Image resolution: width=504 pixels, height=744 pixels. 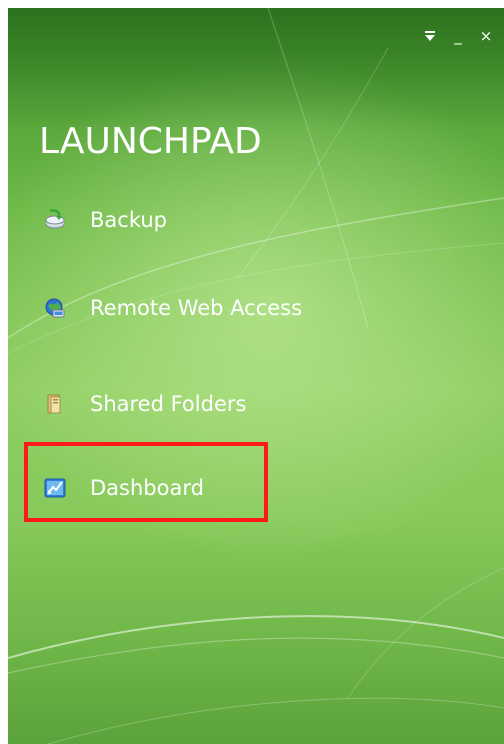 I want to click on page-title: LAUNCHPAD, so click(x=150, y=141).